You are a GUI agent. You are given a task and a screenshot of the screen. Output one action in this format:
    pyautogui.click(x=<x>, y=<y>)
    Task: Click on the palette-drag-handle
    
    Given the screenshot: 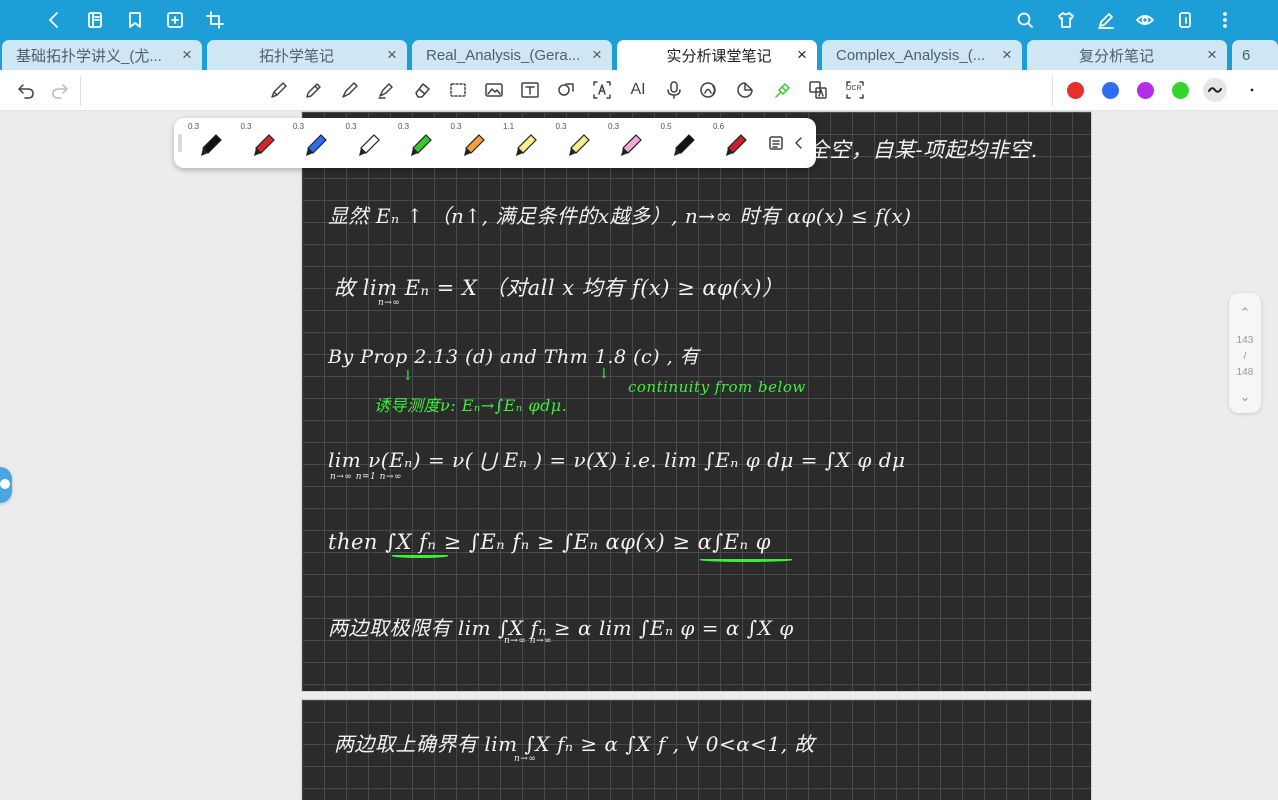 What is the action you would take?
    pyautogui.click(x=180, y=143)
    